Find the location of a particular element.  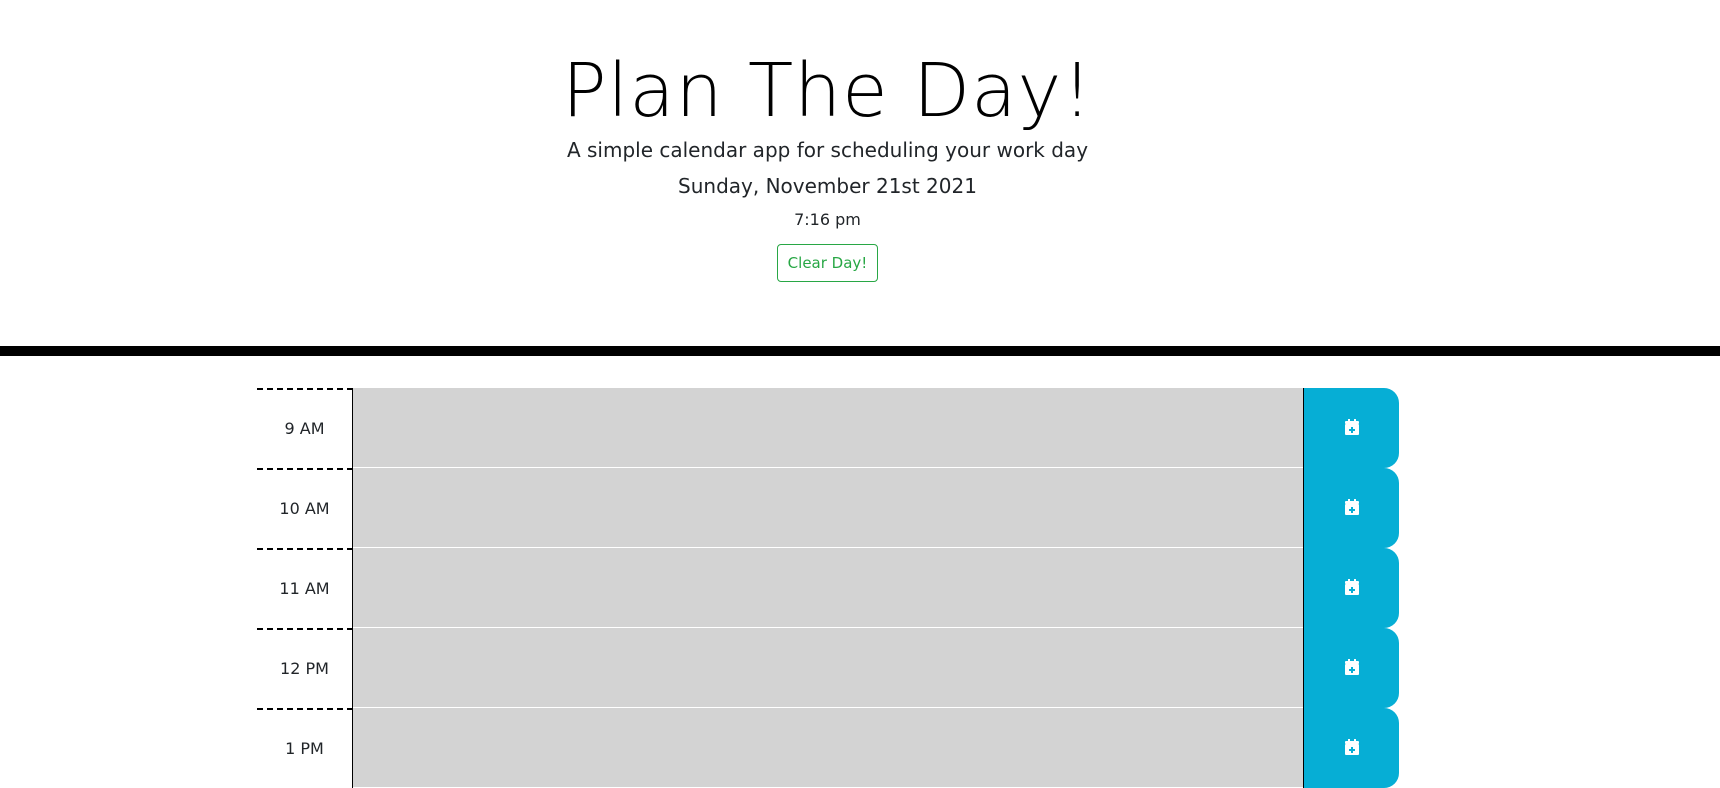

hour-label: 12 PM is located at coordinates (305, 668).